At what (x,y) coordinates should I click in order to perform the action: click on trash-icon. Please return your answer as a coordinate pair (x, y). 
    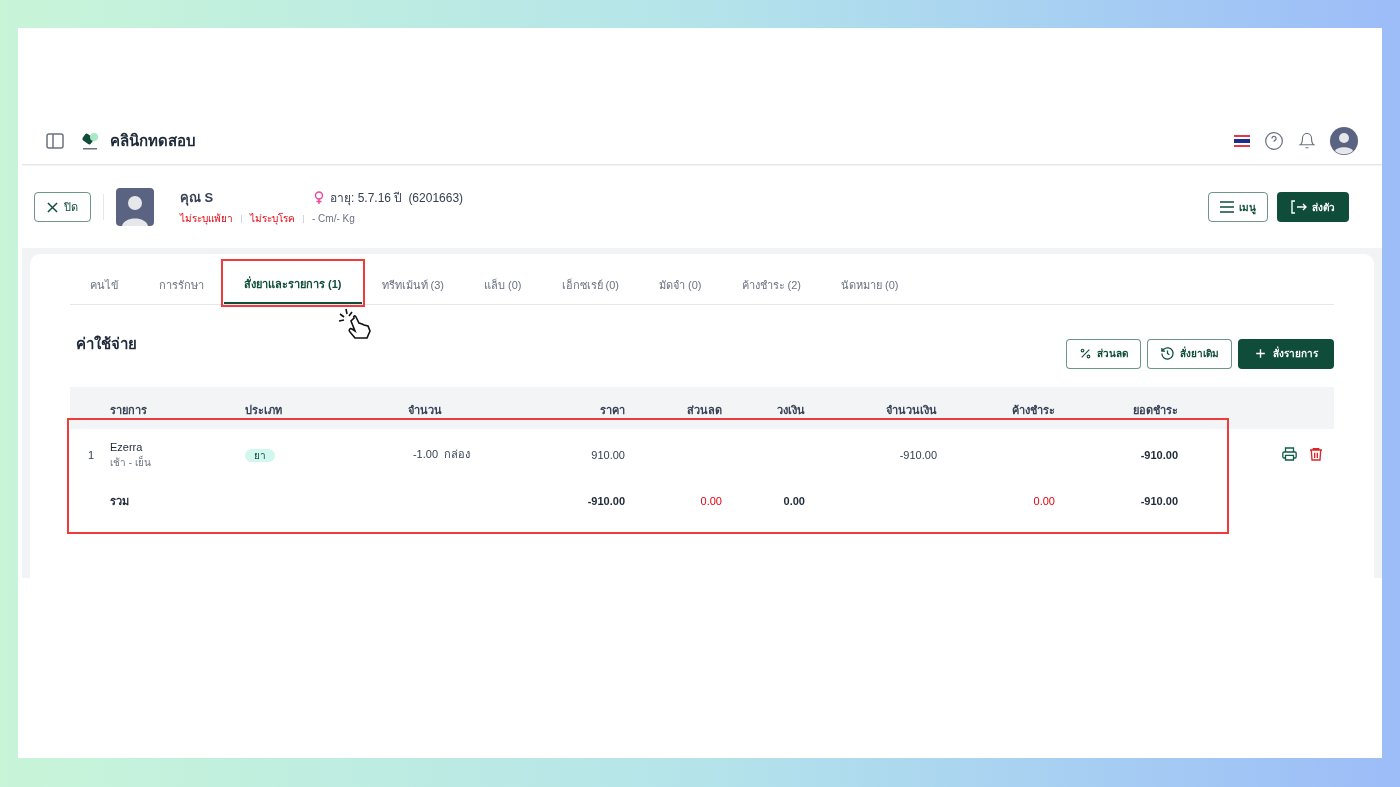
    Looking at the image, I should click on (1316, 454).